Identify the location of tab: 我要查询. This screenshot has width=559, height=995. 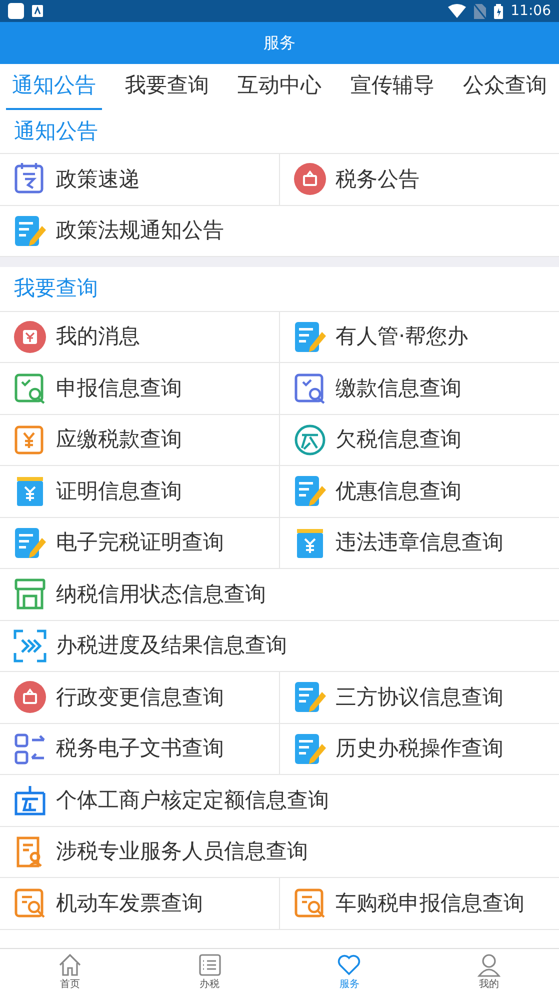
(166, 89).